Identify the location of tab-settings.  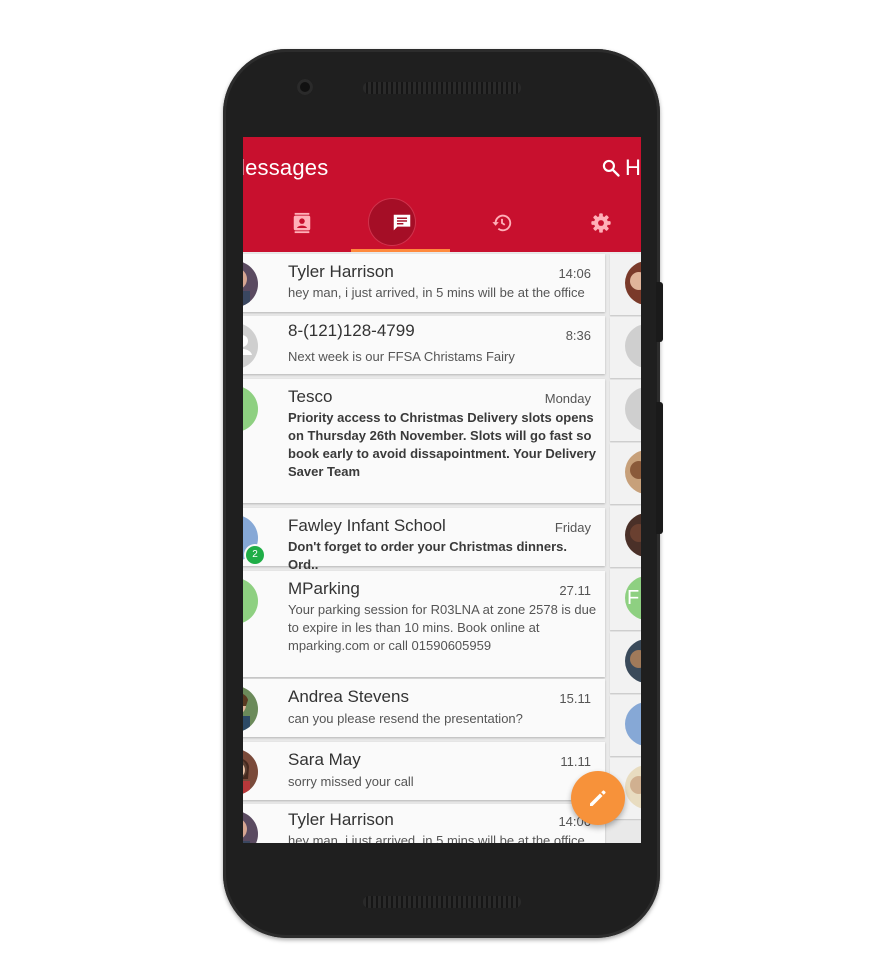
(596, 223).